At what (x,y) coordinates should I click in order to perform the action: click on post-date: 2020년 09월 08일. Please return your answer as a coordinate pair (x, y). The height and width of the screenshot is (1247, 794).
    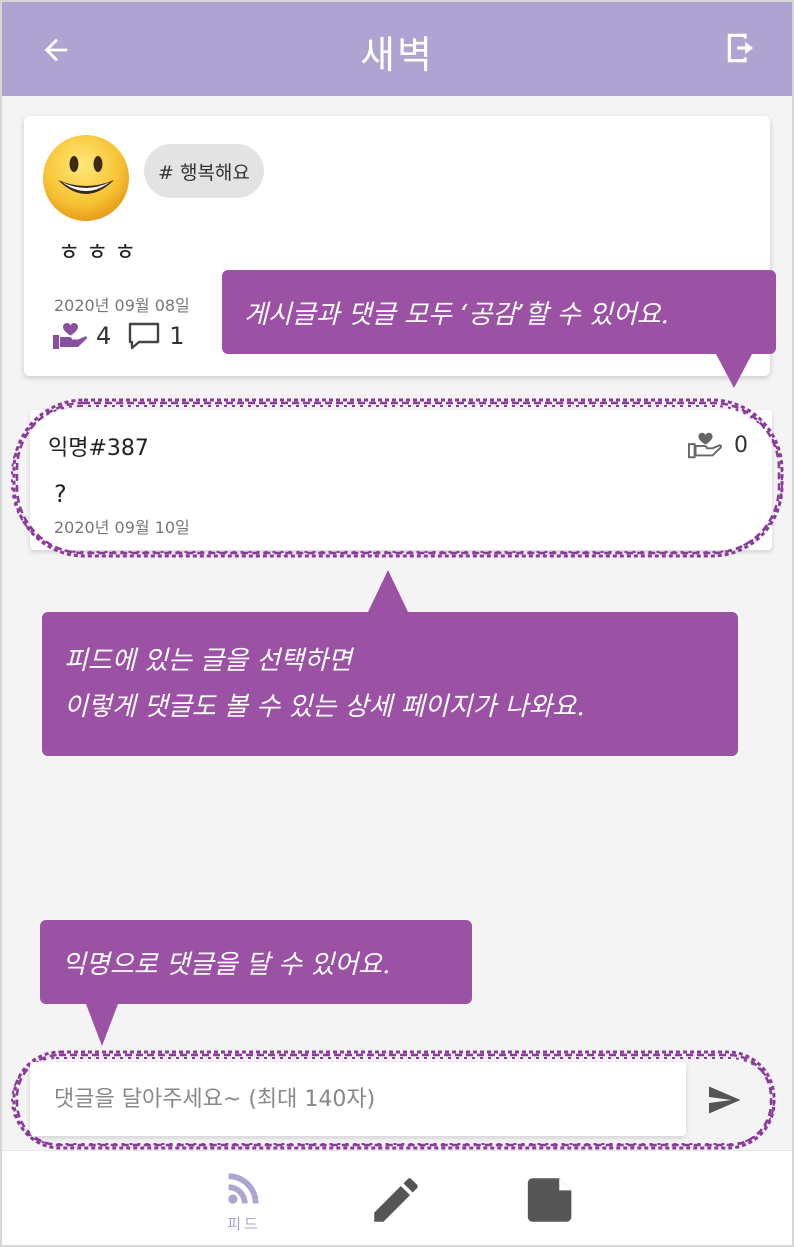
    Looking at the image, I should click on (122, 305).